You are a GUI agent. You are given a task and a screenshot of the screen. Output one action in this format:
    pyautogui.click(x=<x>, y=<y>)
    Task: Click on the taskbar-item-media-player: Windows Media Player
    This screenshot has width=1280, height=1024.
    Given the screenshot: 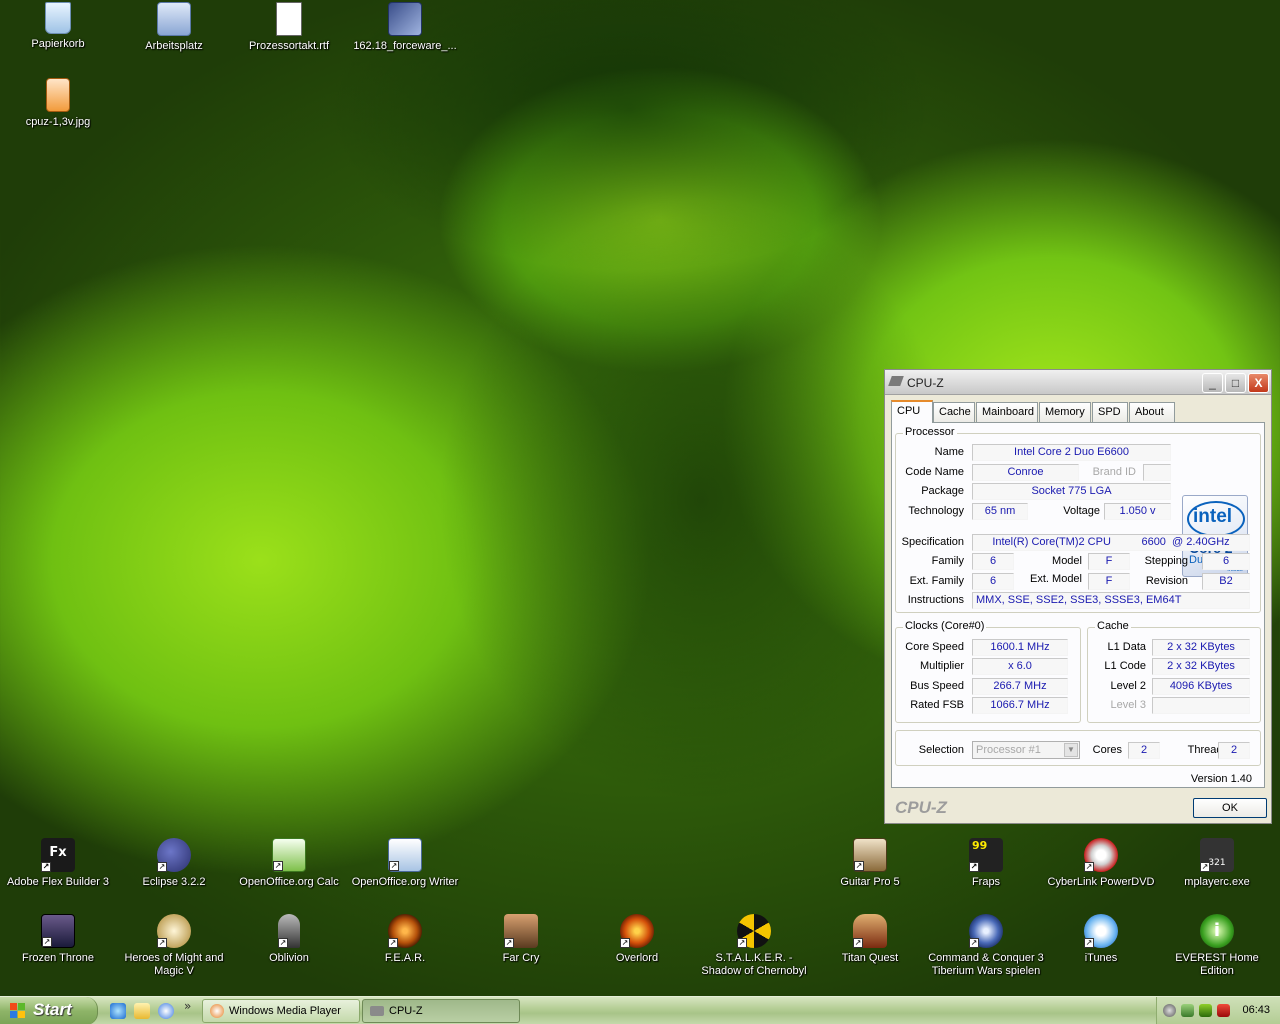 What is the action you would take?
    pyautogui.click(x=281, y=1011)
    